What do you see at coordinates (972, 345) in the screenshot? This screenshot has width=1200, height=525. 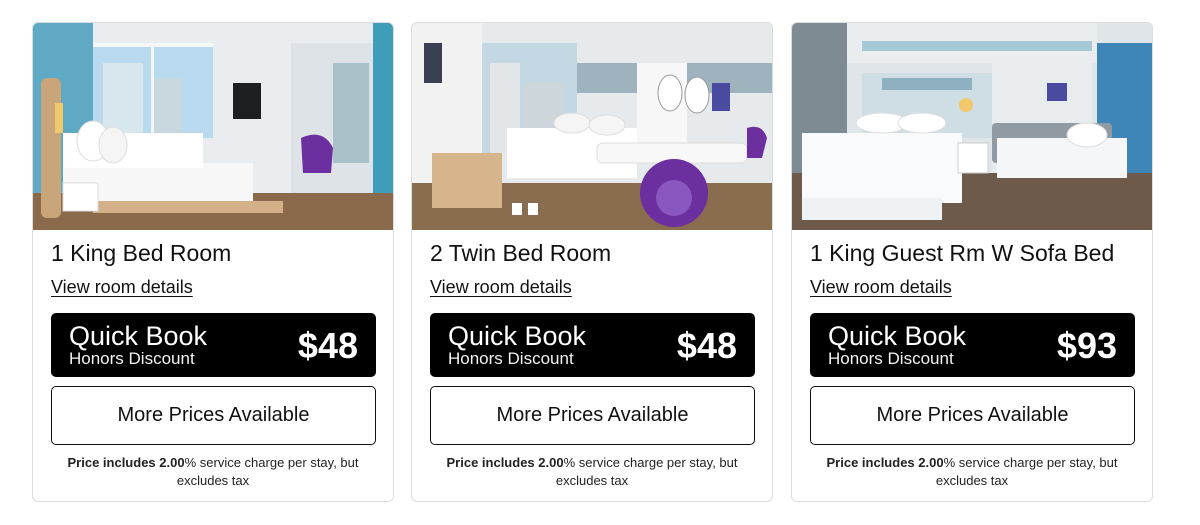 I see `quick-book-button: Quick Book Honors Discount $93` at bounding box center [972, 345].